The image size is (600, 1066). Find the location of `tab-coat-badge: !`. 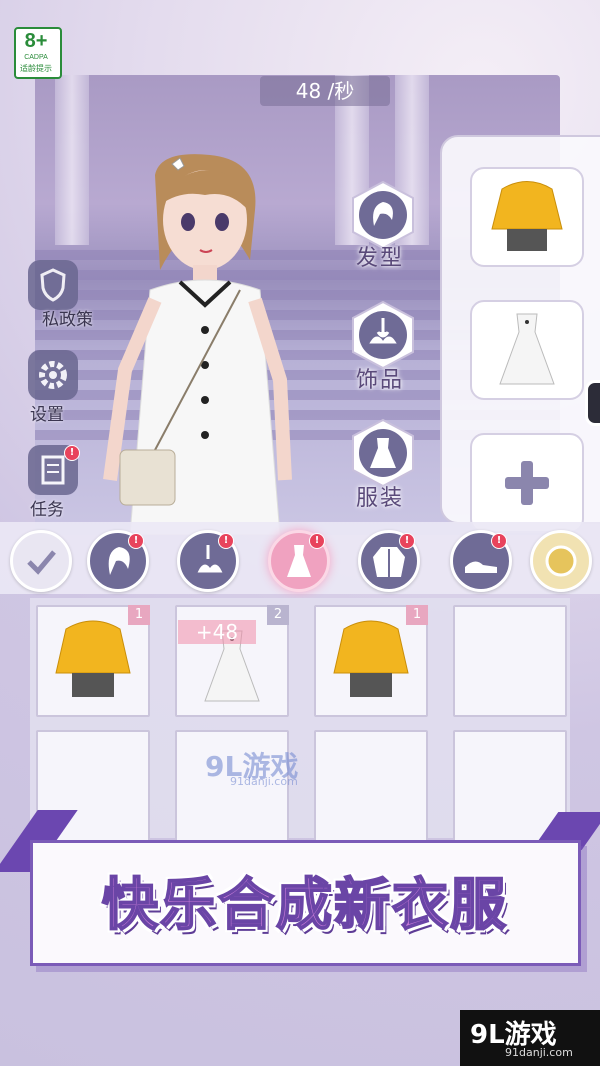

tab-coat-badge: ! is located at coordinates (407, 541).